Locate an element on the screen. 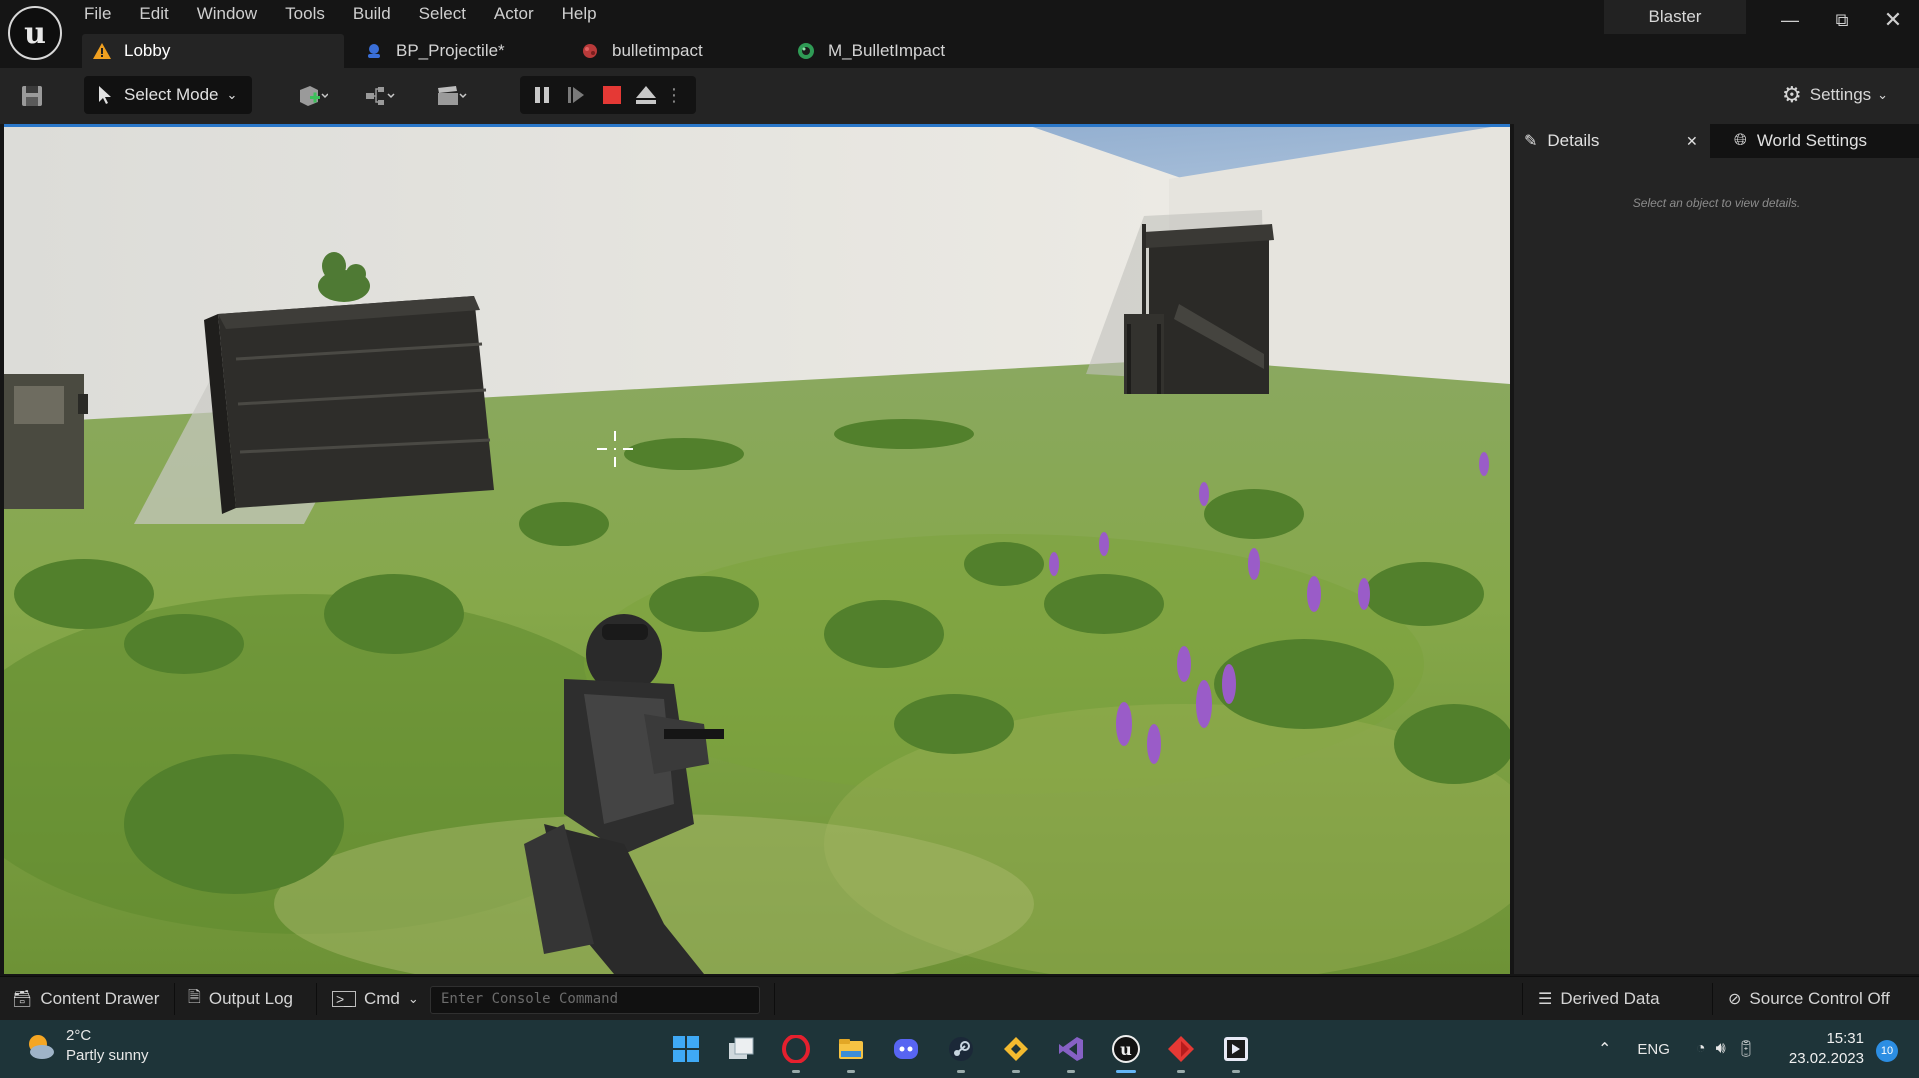 The image size is (1919, 1078). play-controls: ⋮ is located at coordinates (608, 95).